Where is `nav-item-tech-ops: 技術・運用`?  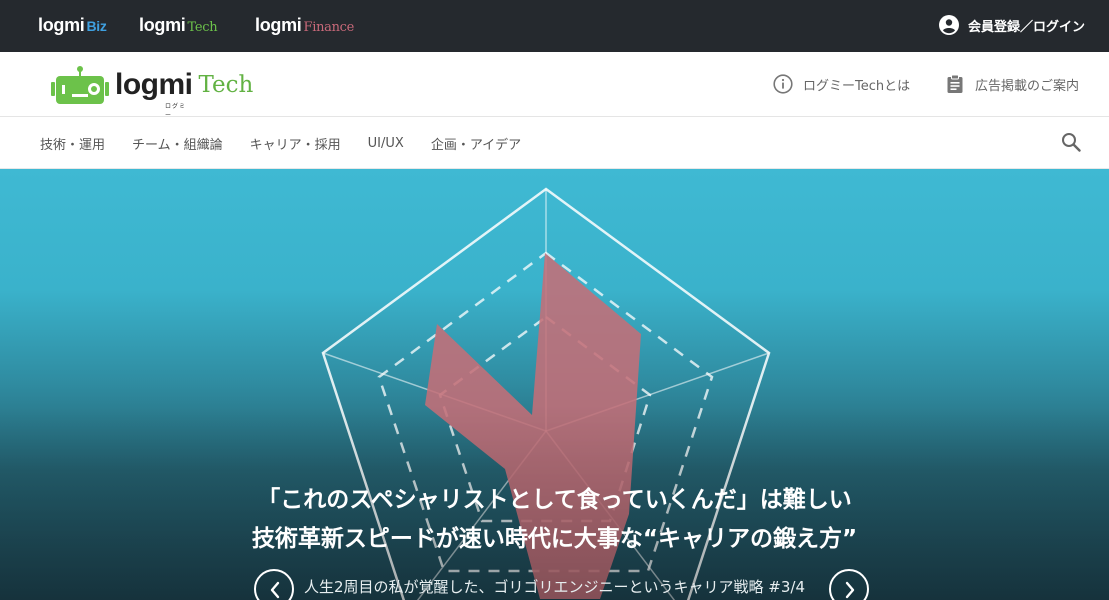
nav-item-tech-ops: 技術・運用 is located at coordinates (72, 143).